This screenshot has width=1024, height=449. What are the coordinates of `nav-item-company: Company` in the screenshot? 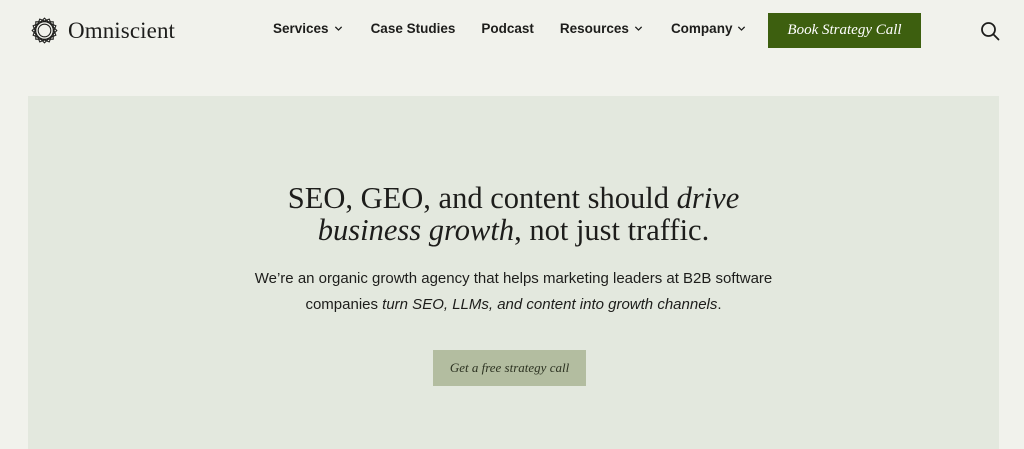 It's located at (709, 28).